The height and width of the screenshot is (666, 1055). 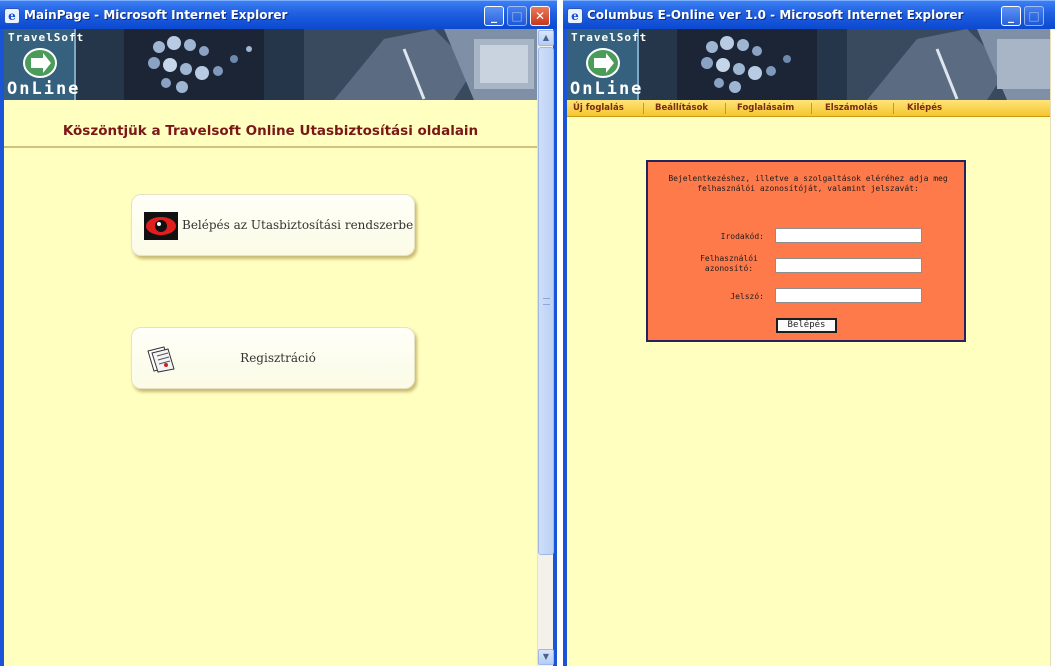 I want to click on divider, so click(x=270, y=147).